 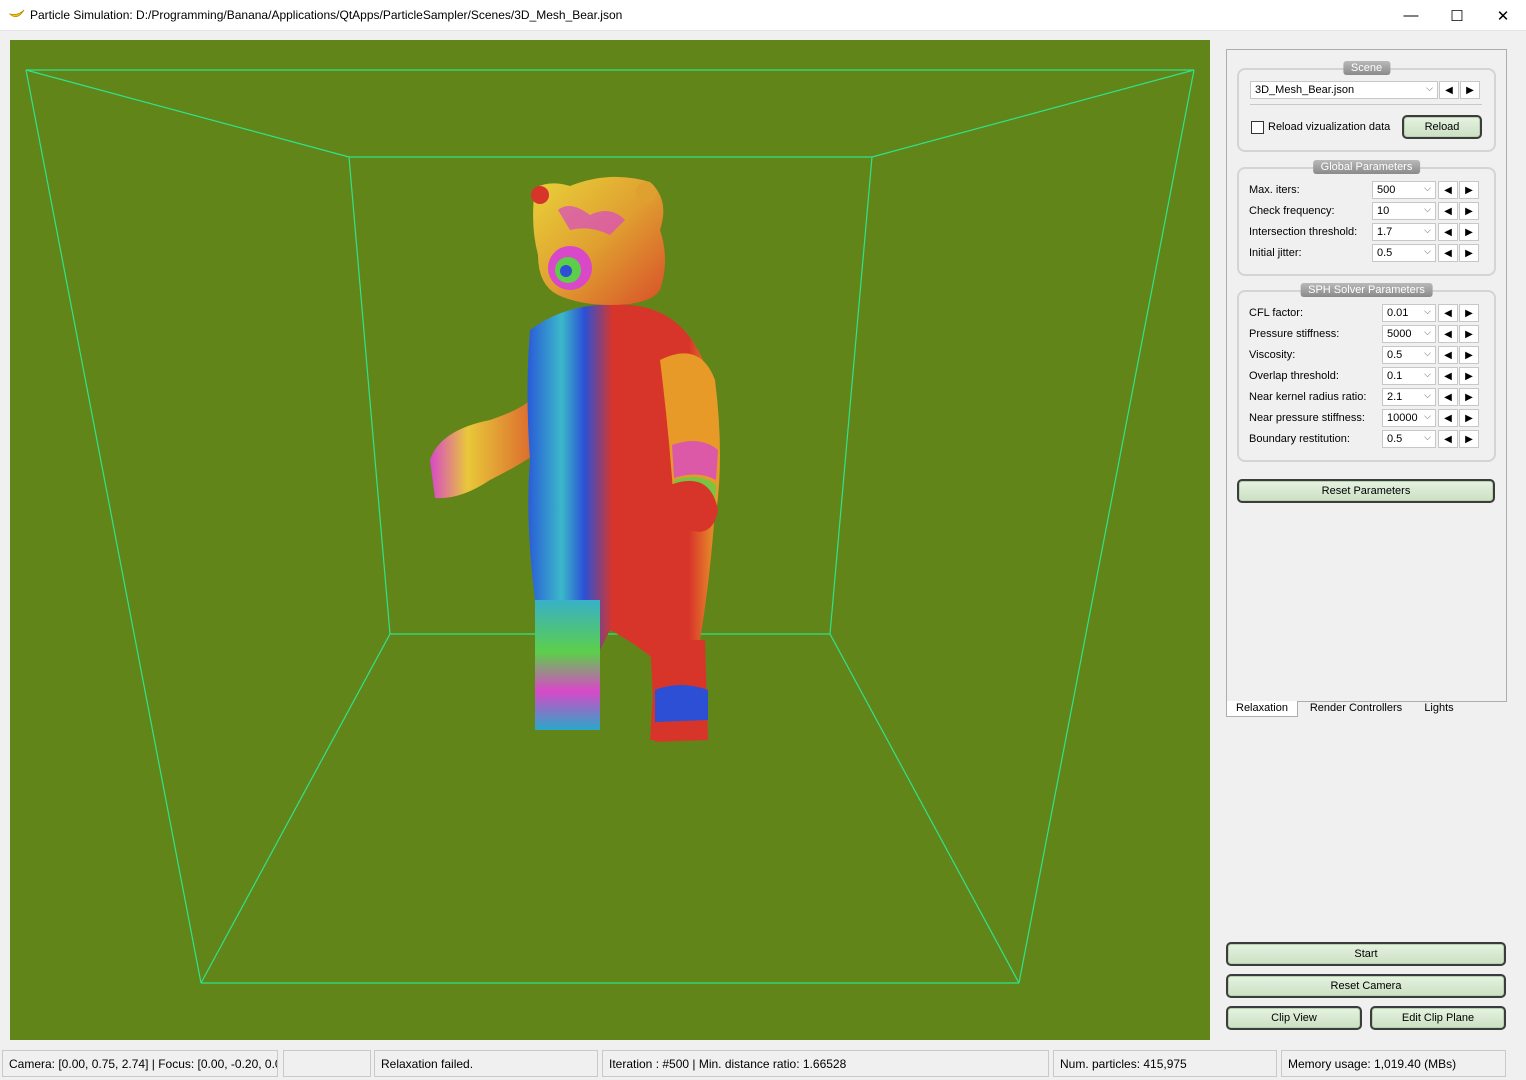 I want to click on param-label: Initial jitter:, so click(x=1275, y=253).